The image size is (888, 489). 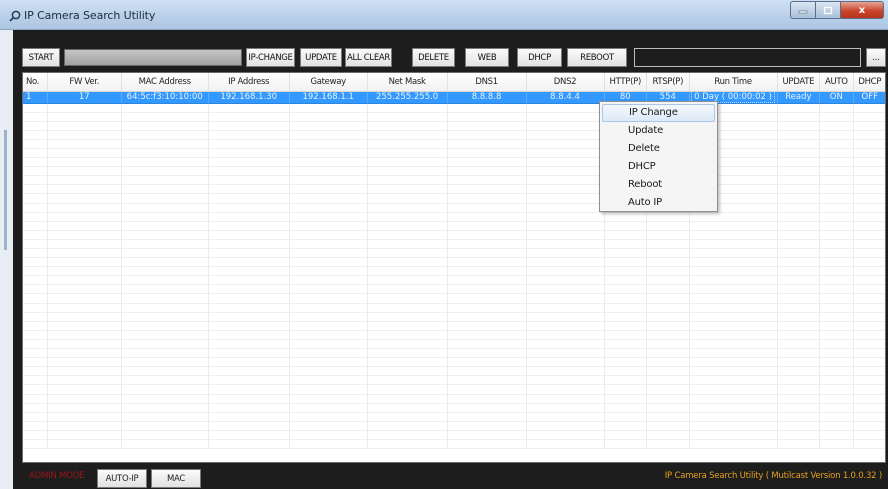 What do you see at coordinates (658, 131) in the screenshot?
I see `menu-item-update: Update` at bounding box center [658, 131].